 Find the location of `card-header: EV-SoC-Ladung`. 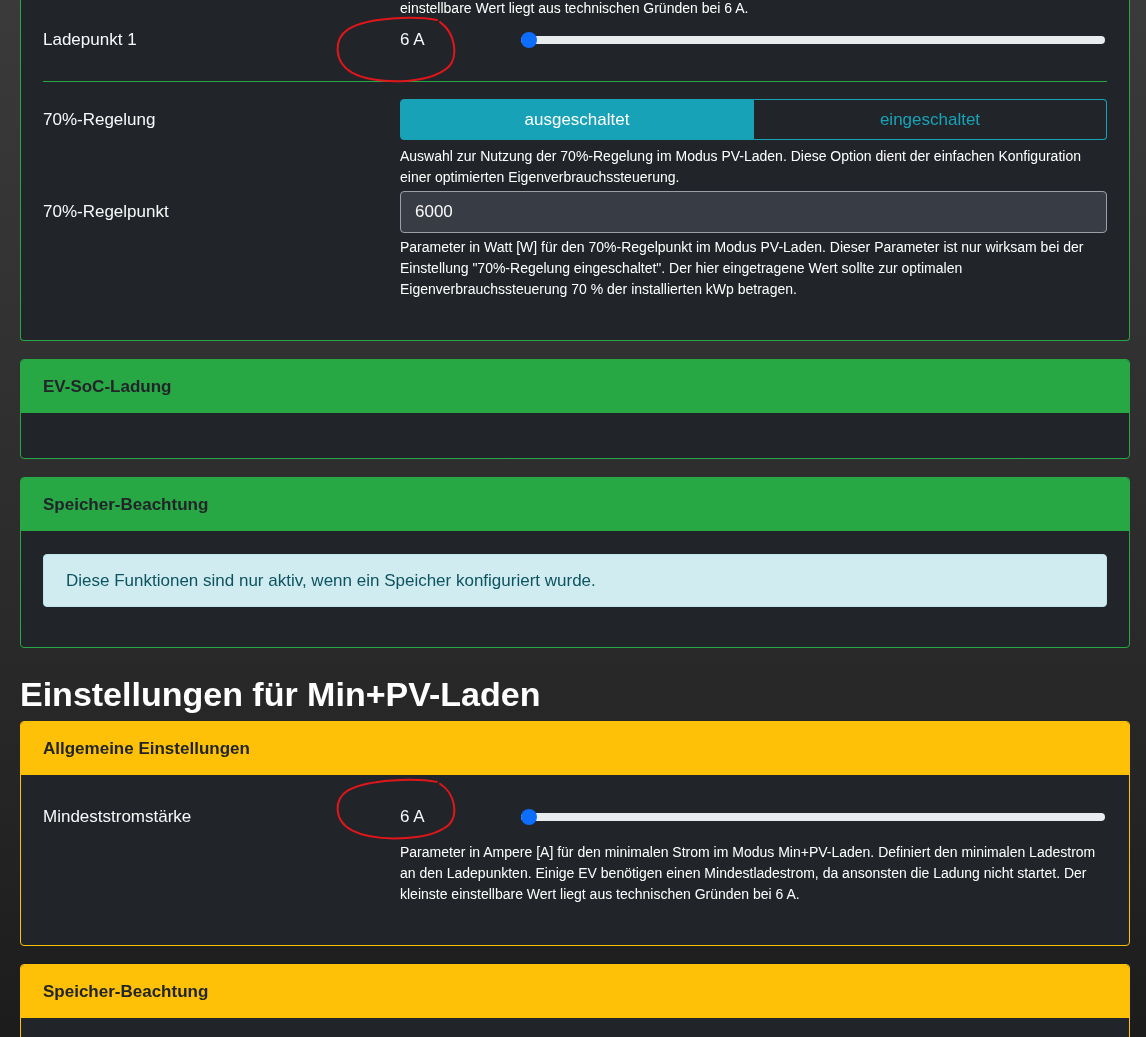

card-header: EV-SoC-Ladung is located at coordinates (575, 386).